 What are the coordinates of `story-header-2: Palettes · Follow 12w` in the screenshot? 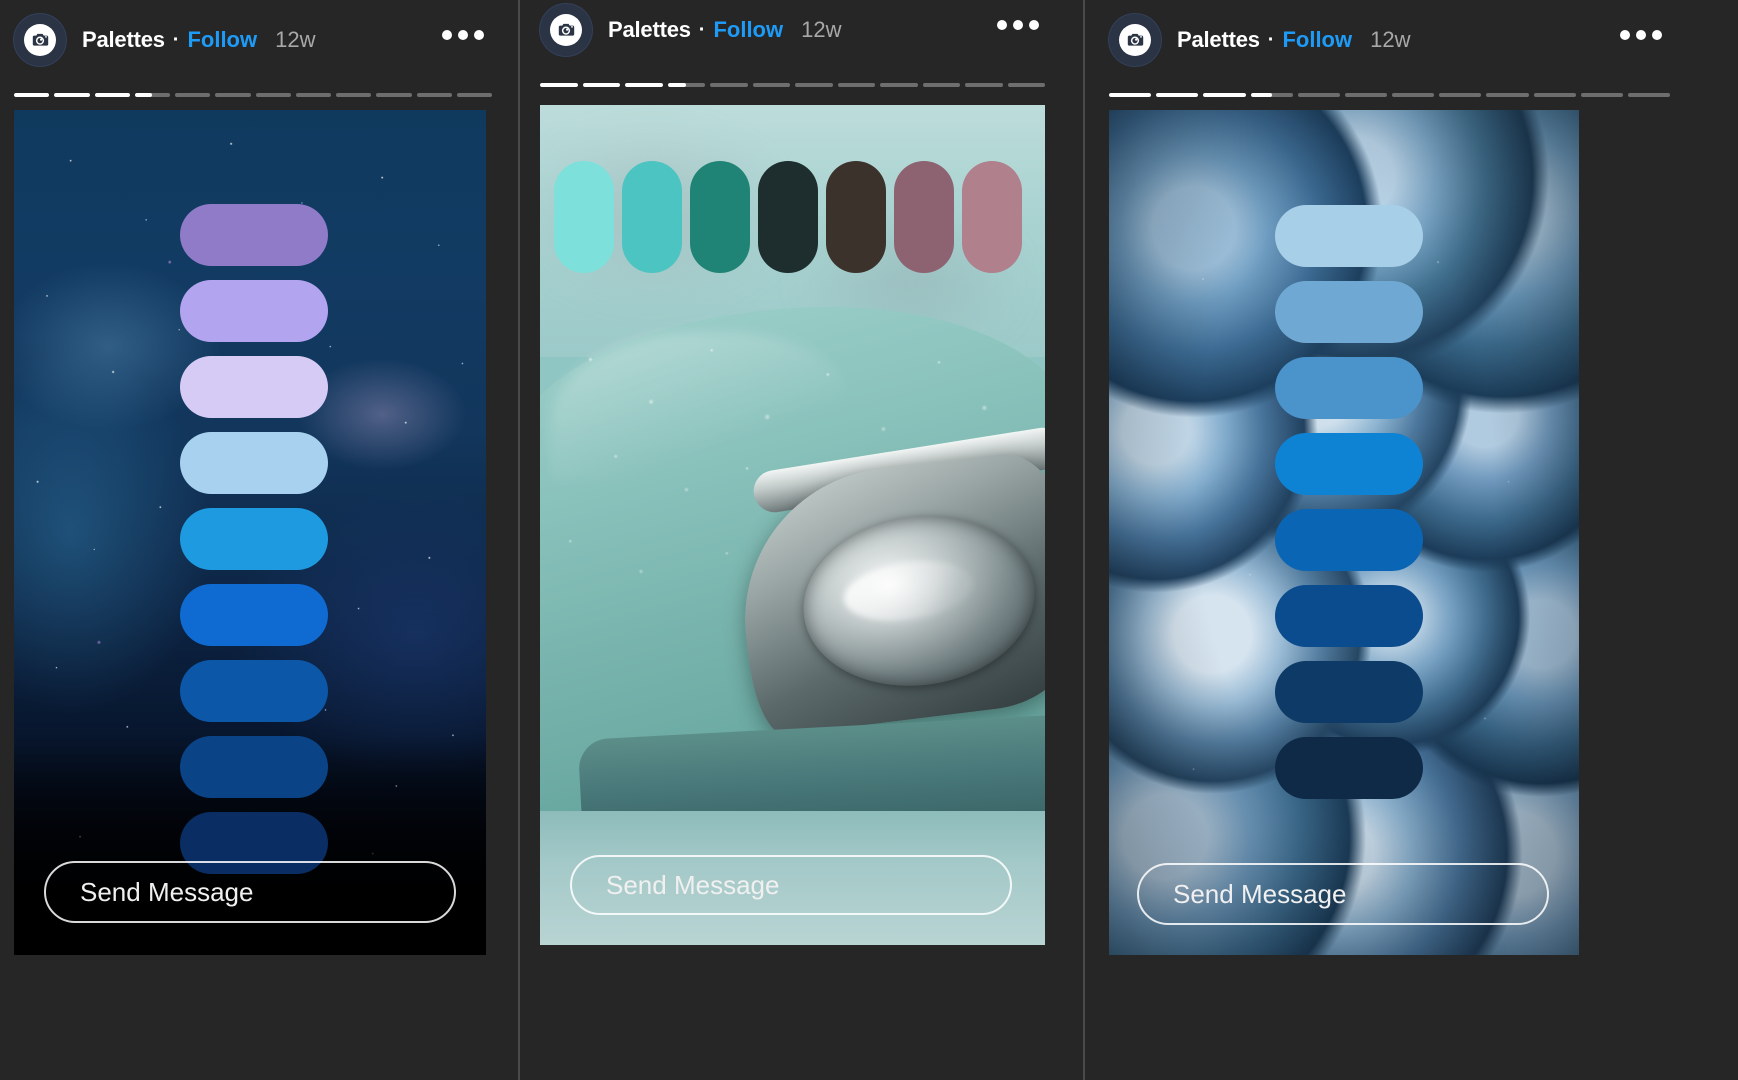 It's located at (690, 30).